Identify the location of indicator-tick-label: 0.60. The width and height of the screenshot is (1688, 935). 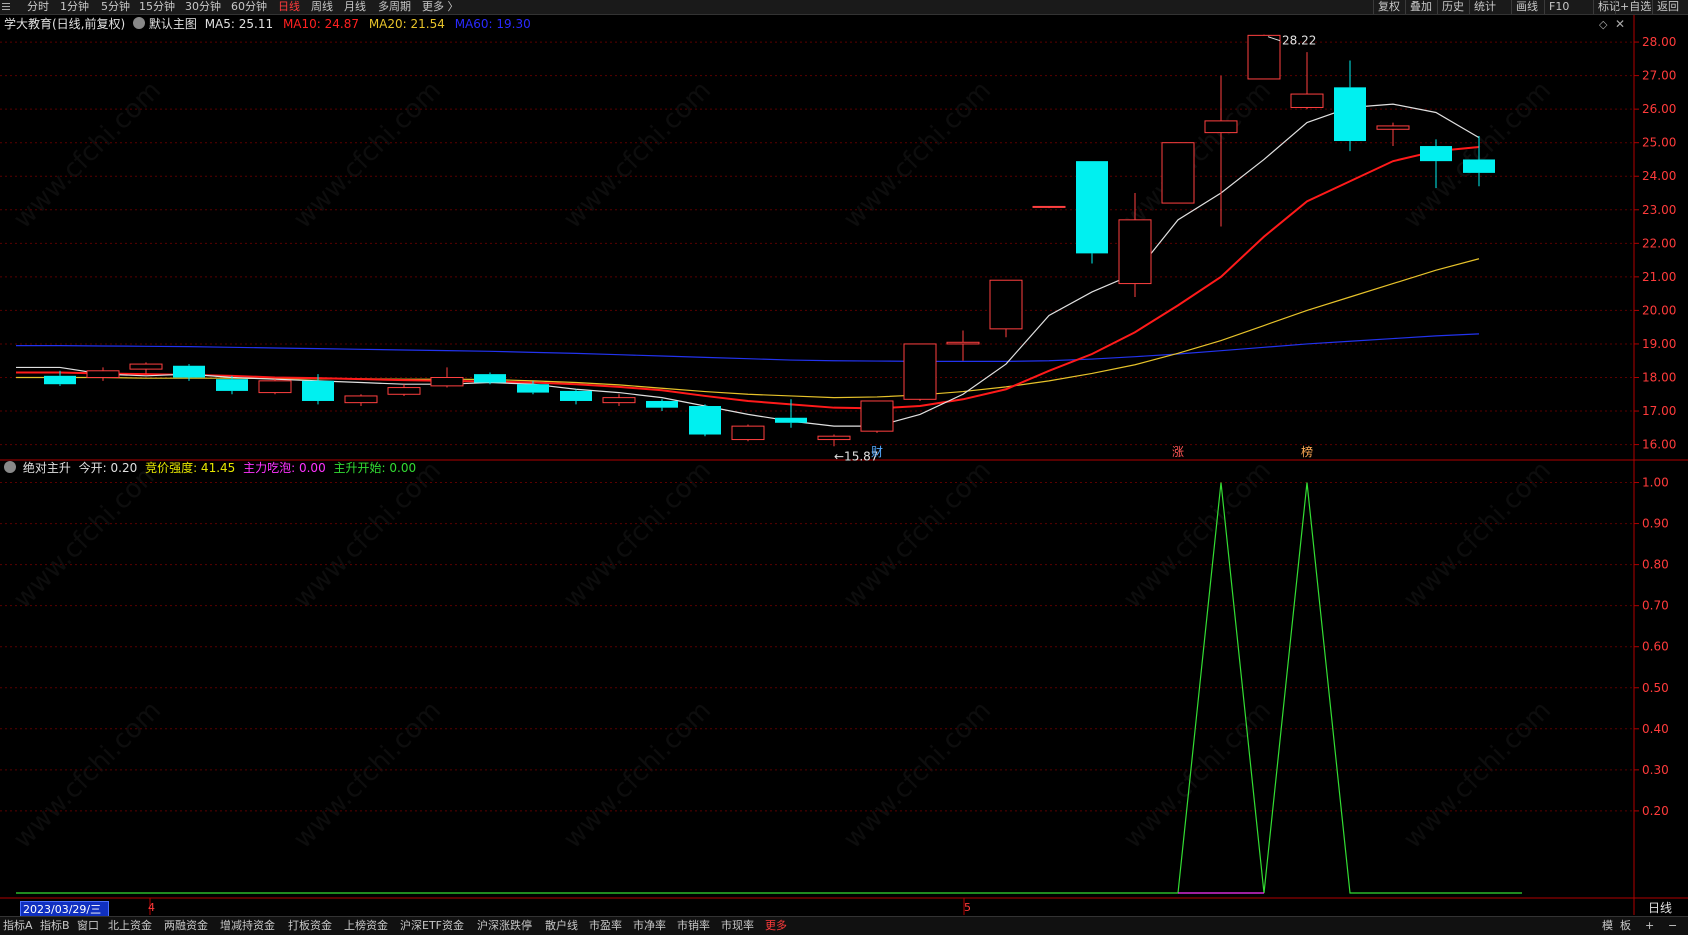
(1655, 647).